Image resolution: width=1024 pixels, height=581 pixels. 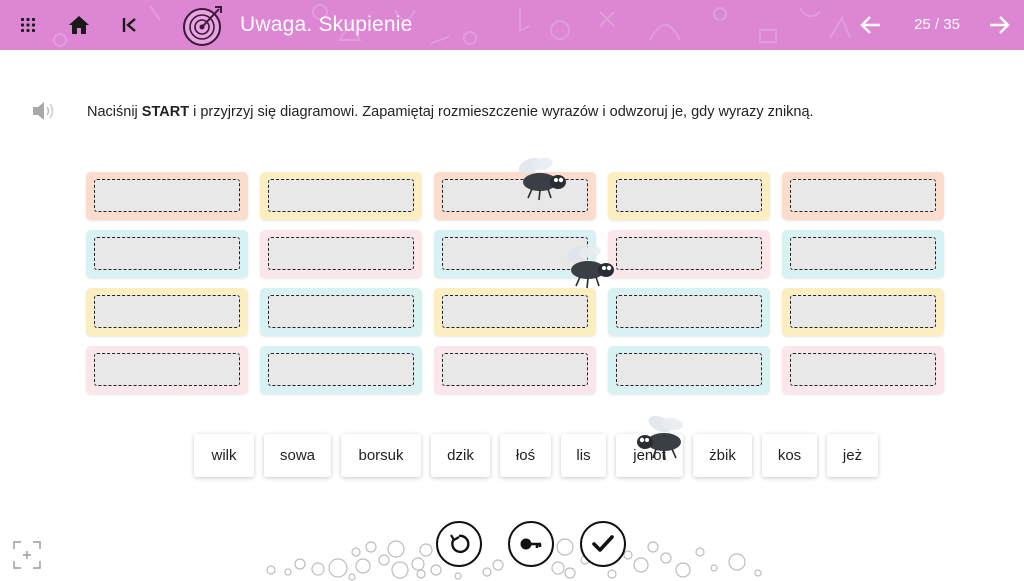 I want to click on menu-button, so click(x=28, y=25).